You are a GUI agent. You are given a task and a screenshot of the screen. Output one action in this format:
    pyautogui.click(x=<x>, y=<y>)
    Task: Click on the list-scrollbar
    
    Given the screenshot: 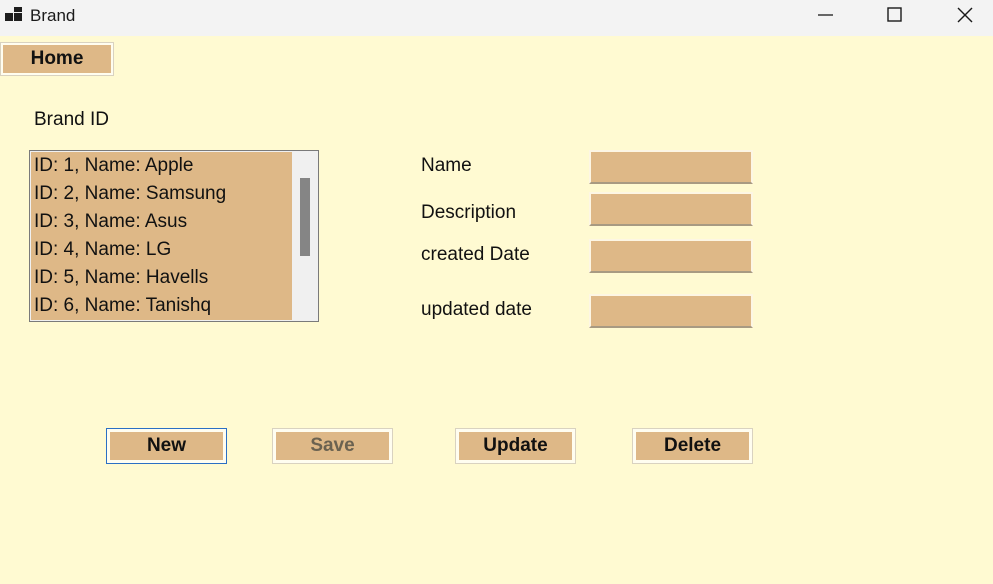 What is the action you would take?
    pyautogui.click(x=305, y=236)
    